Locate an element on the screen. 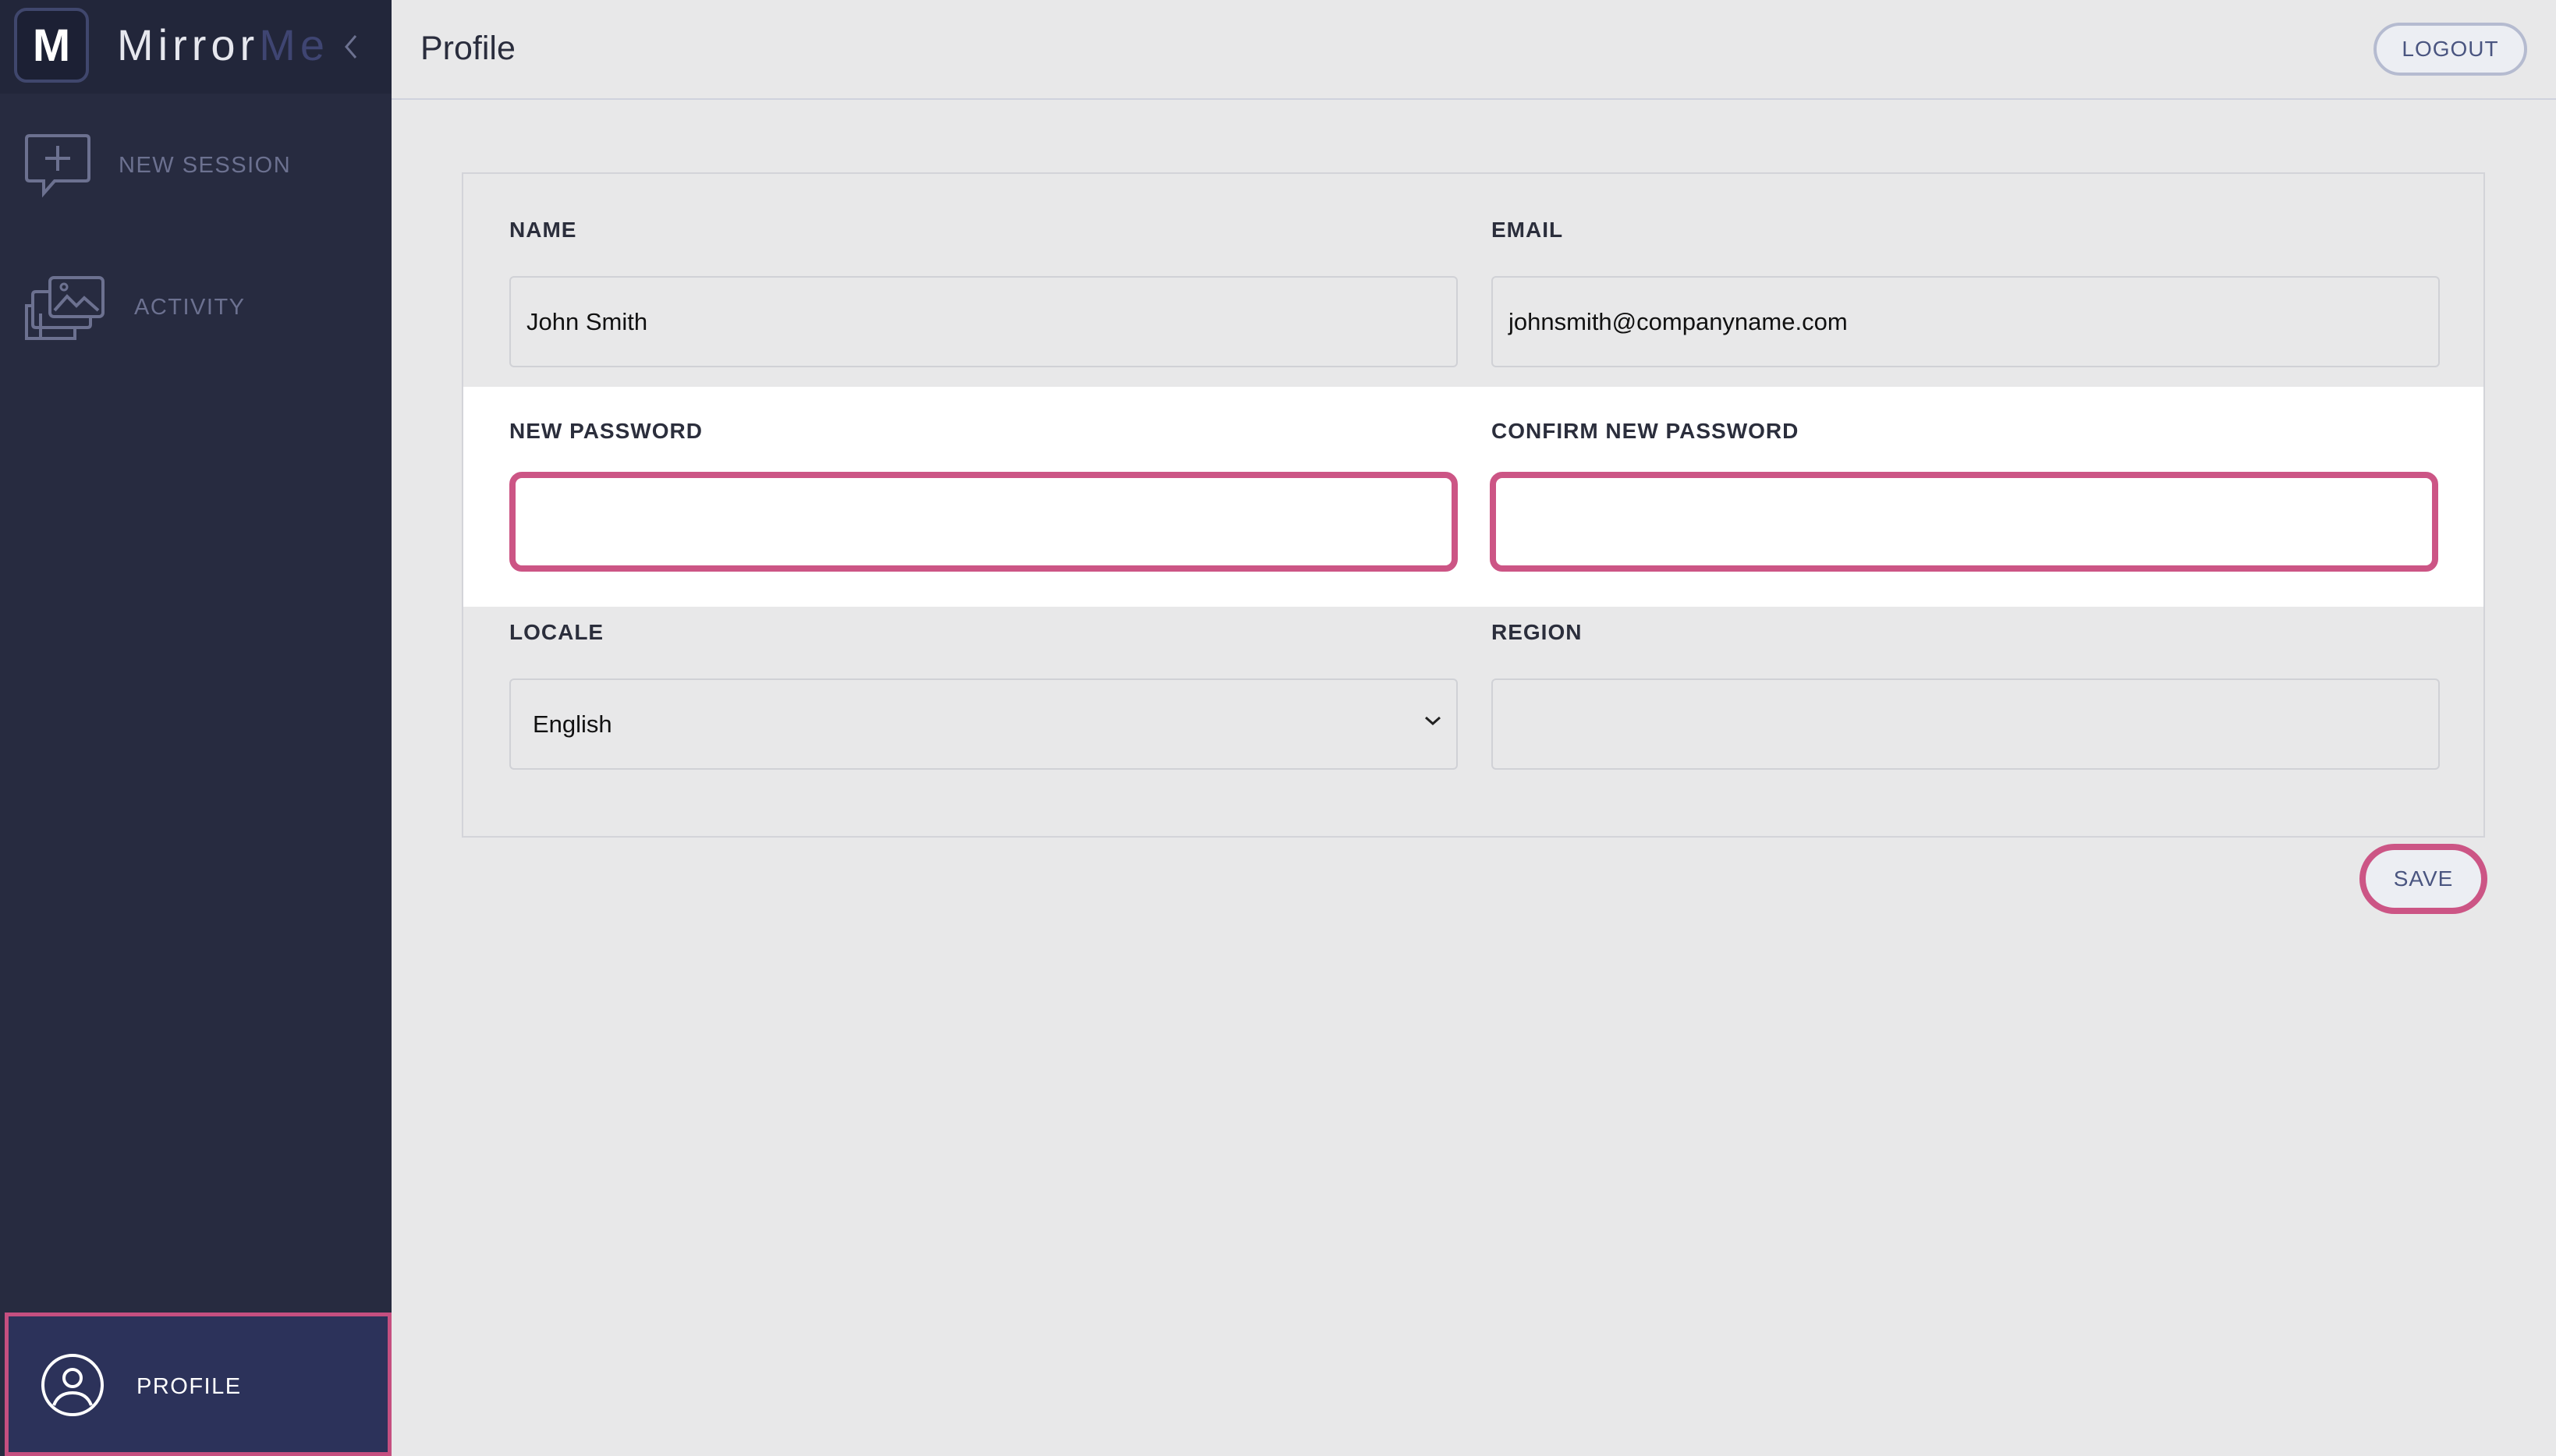 The height and width of the screenshot is (1456, 2556). chevron-left-icon is located at coordinates (351, 47).